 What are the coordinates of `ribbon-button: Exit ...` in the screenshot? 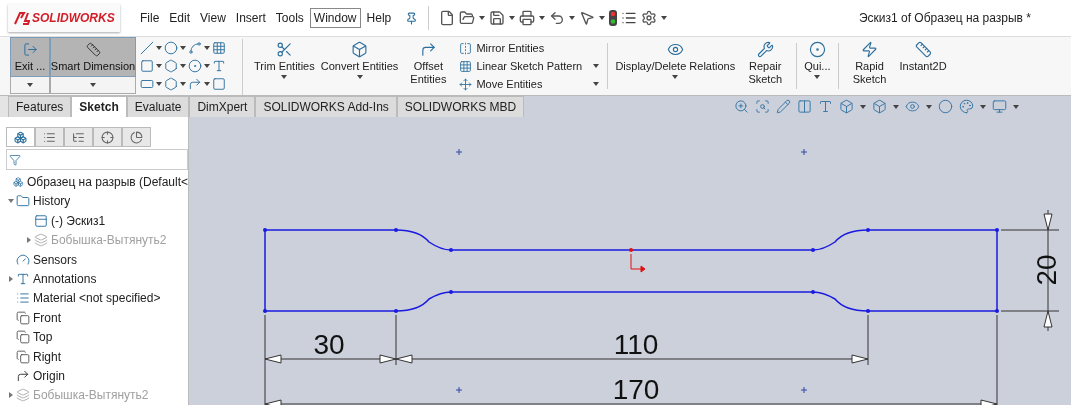 It's located at (30, 57).